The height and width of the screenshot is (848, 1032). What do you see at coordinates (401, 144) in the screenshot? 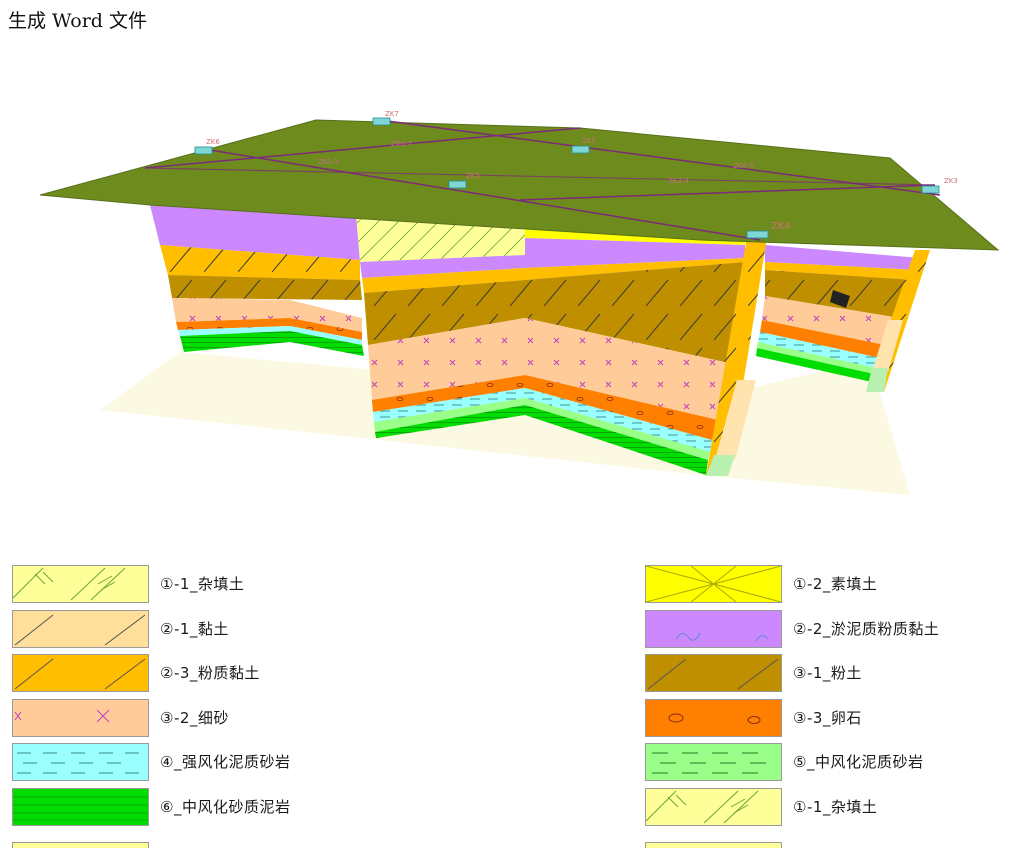
I see `section-line-label-line-c: ZK6-7` at bounding box center [401, 144].